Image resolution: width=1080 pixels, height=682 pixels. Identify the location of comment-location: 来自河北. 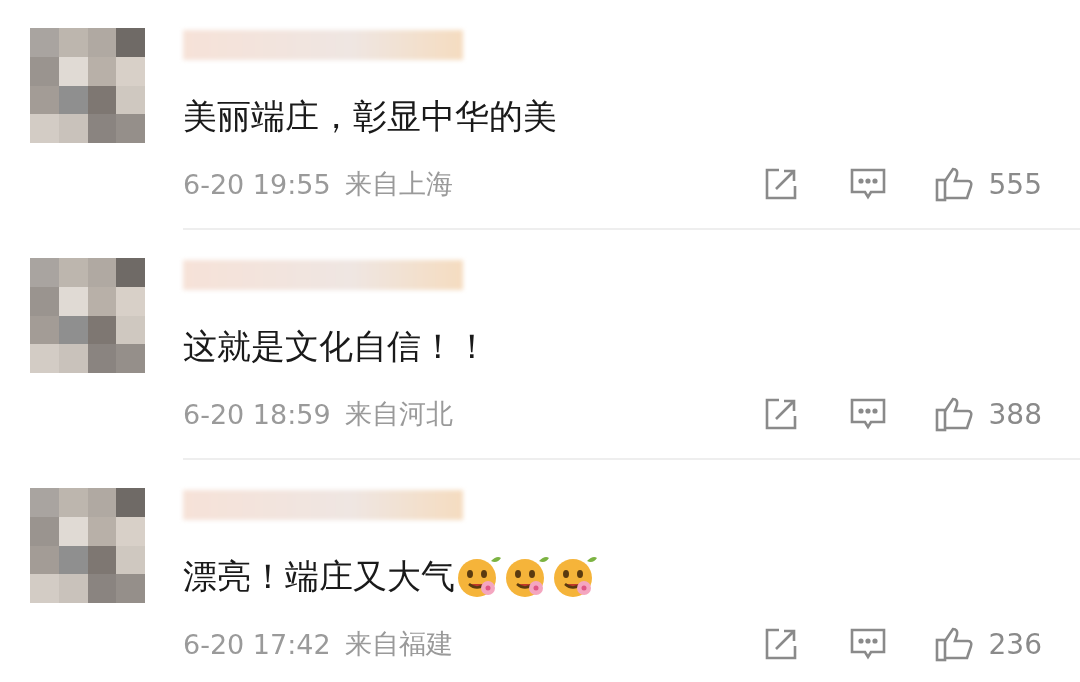
(398, 414).